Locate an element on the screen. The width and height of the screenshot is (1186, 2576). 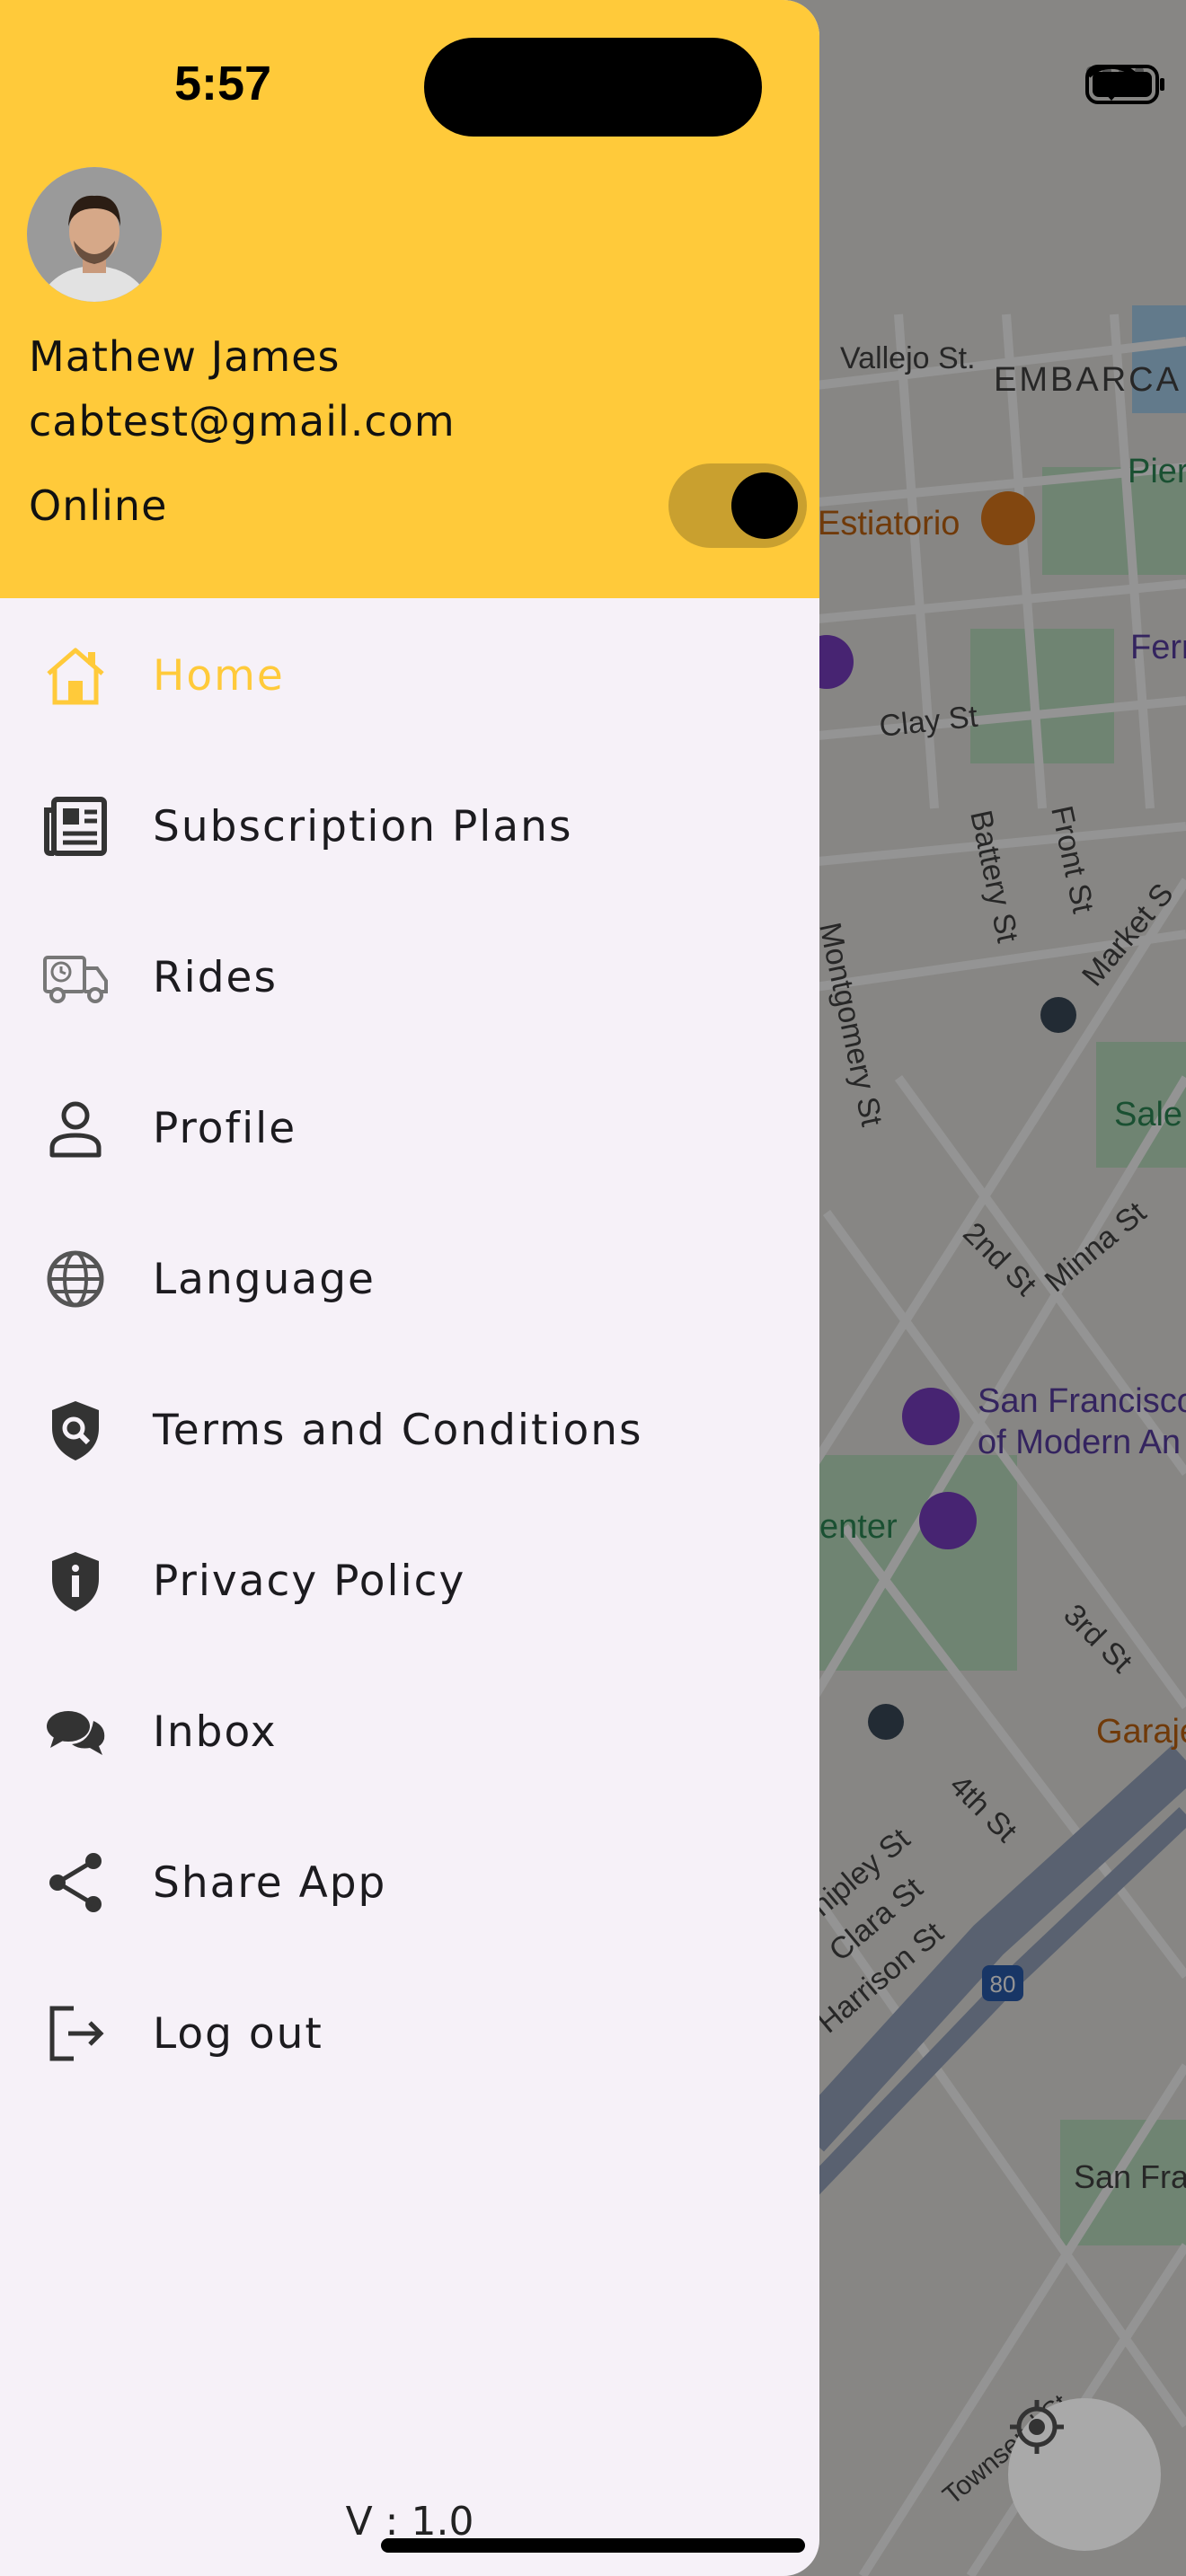
newspaper-icon is located at coordinates (75, 826).